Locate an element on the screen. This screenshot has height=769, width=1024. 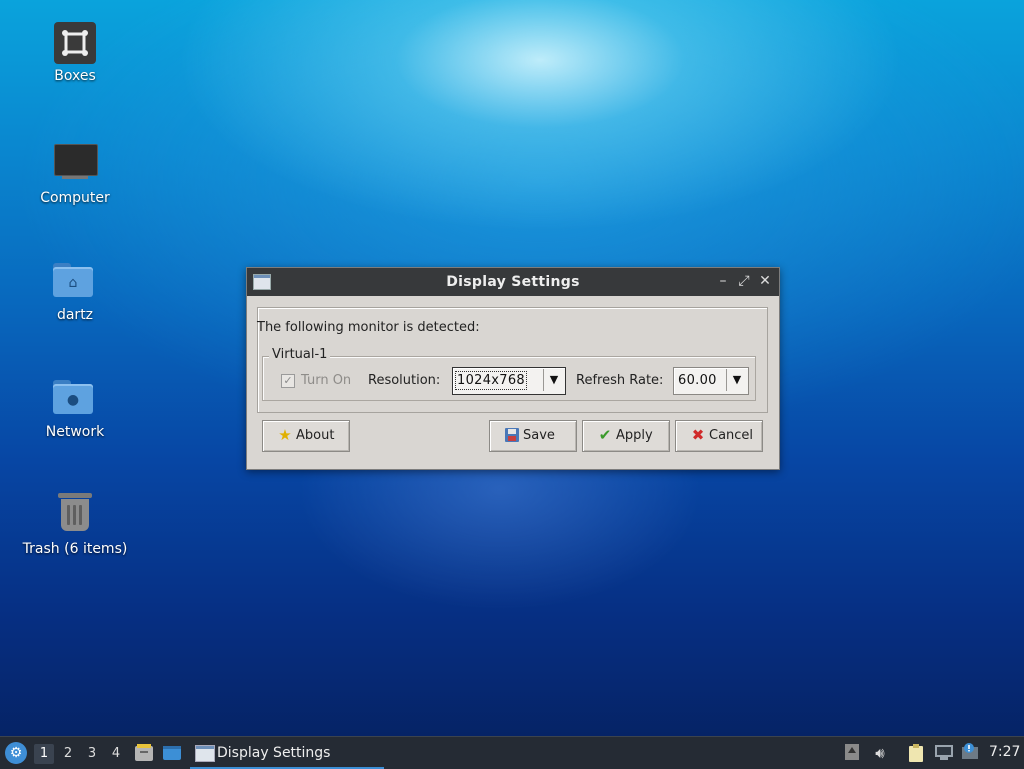
desktop-icon-label: Computer is located at coordinates (75, 198).